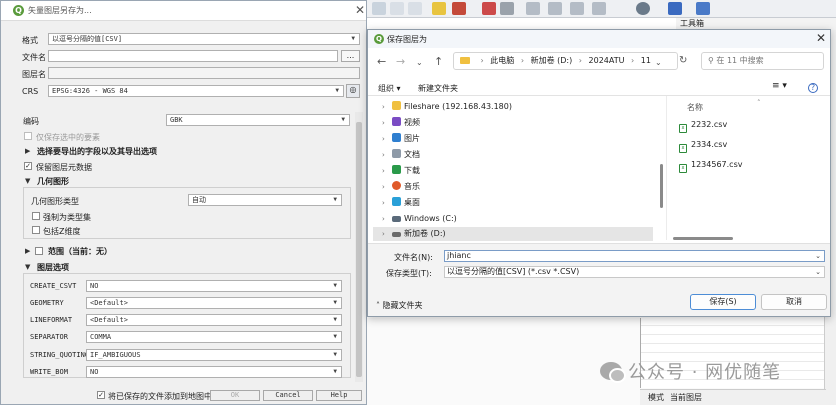 This screenshot has width=836, height=405. Describe the element at coordinates (400, 61) in the screenshot. I see `forward-icon: →` at that location.